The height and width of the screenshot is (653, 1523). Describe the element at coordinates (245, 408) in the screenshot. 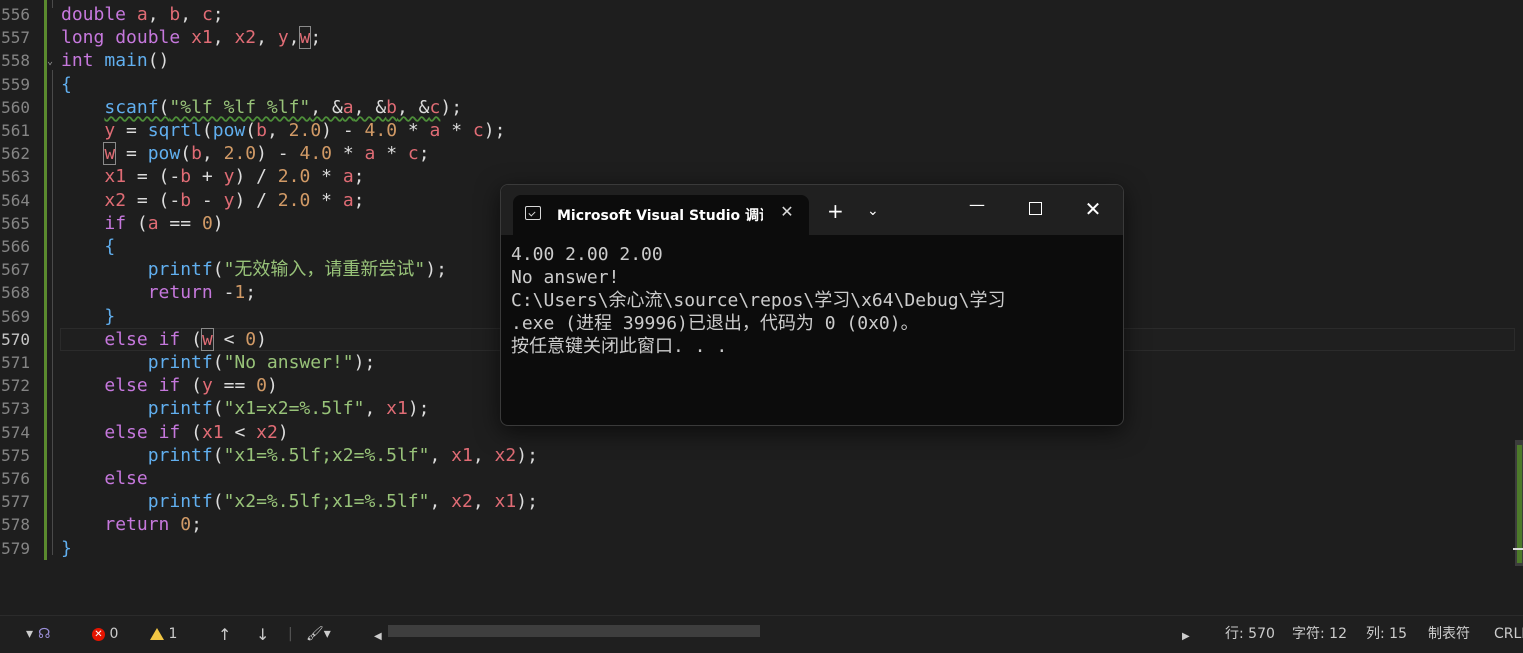

I see `code-text: printf("x1=x2=%.5lf", x1);` at that location.